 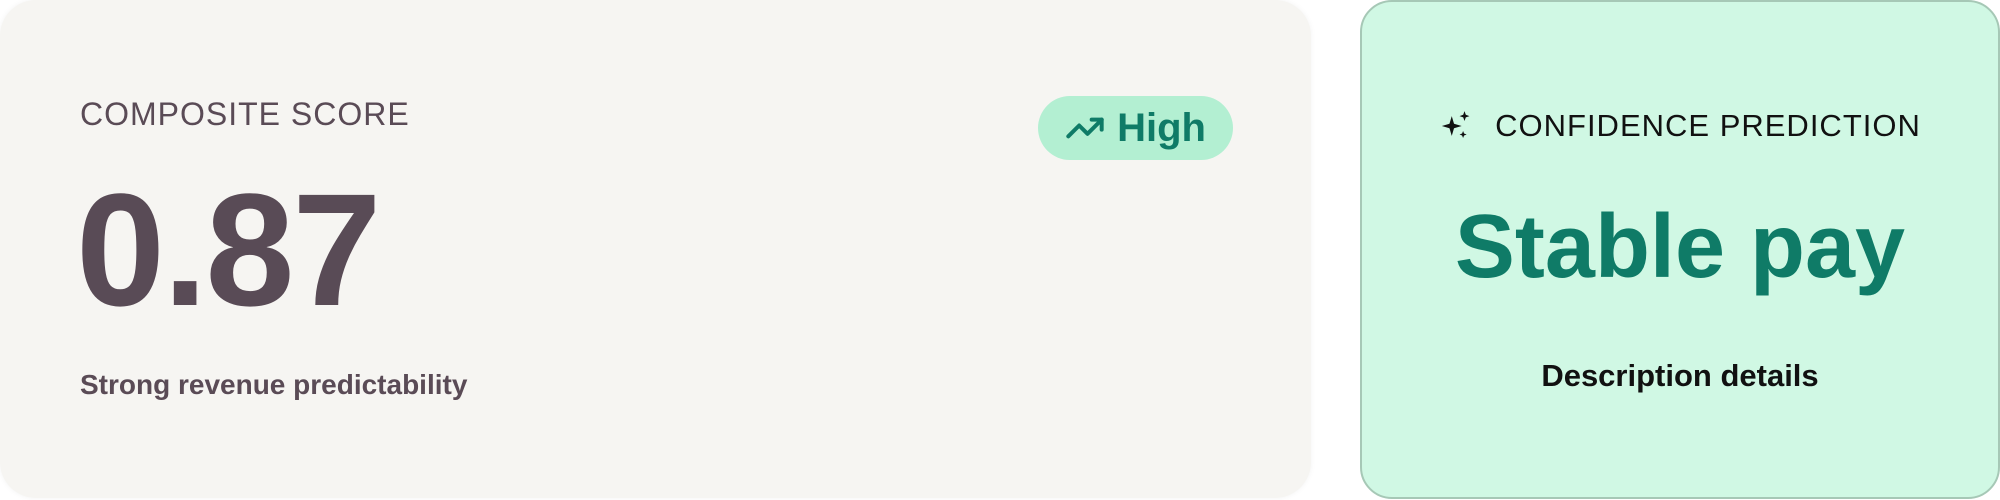 I want to click on sparkles-icon, so click(x=1456, y=126).